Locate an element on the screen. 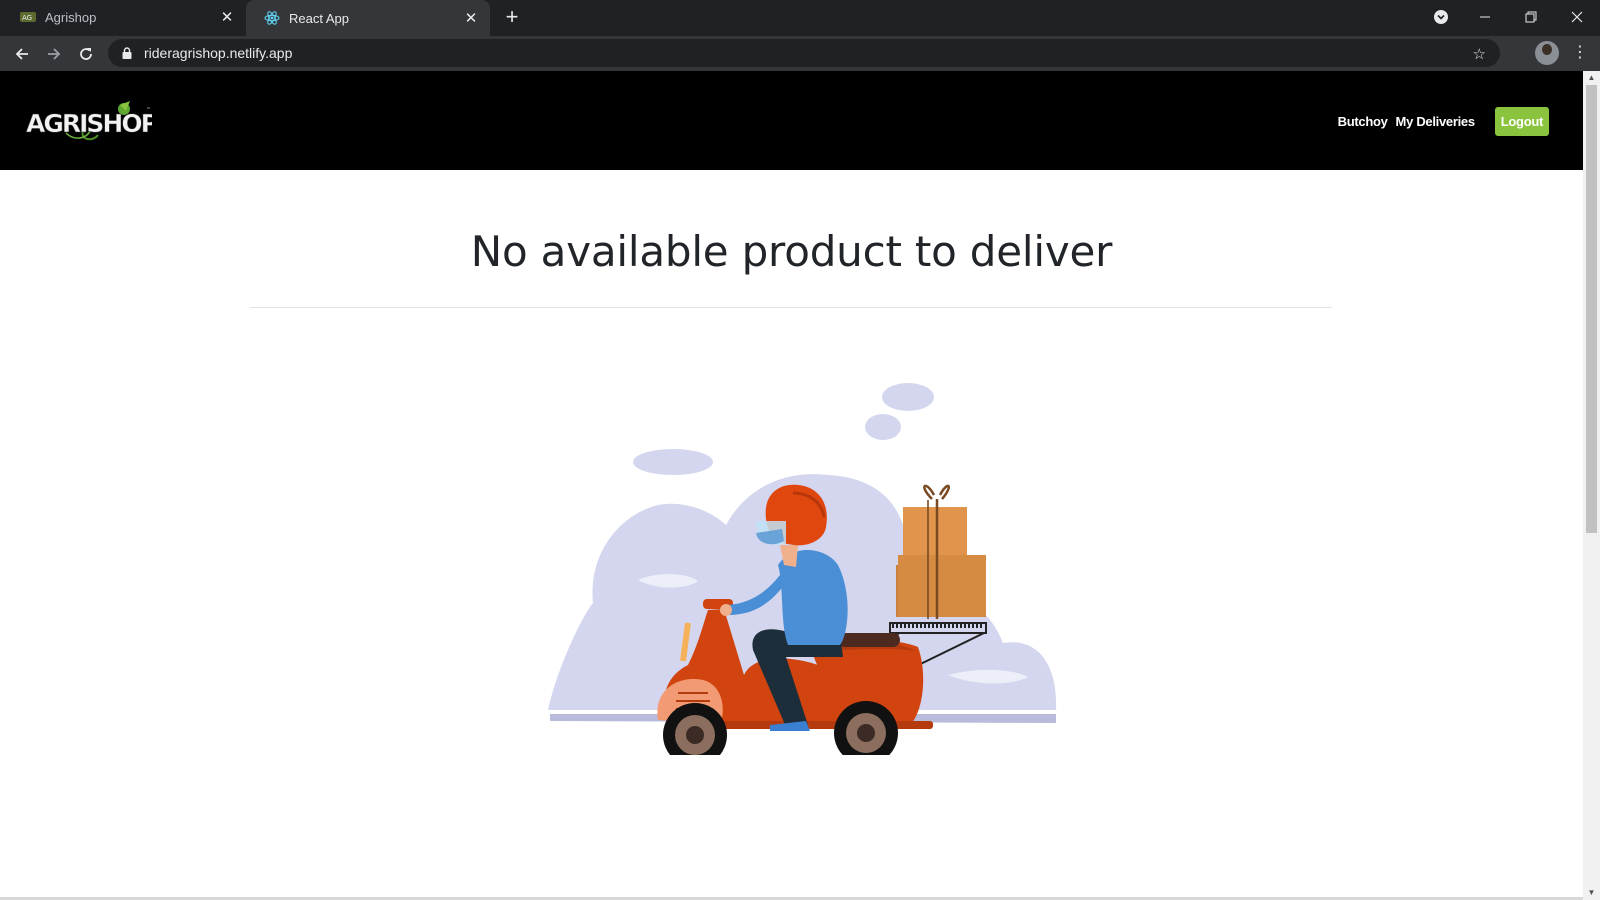 This screenshot has width=1600, height=900. delivery-scooter-illustration is located at coordinates (813, 571).